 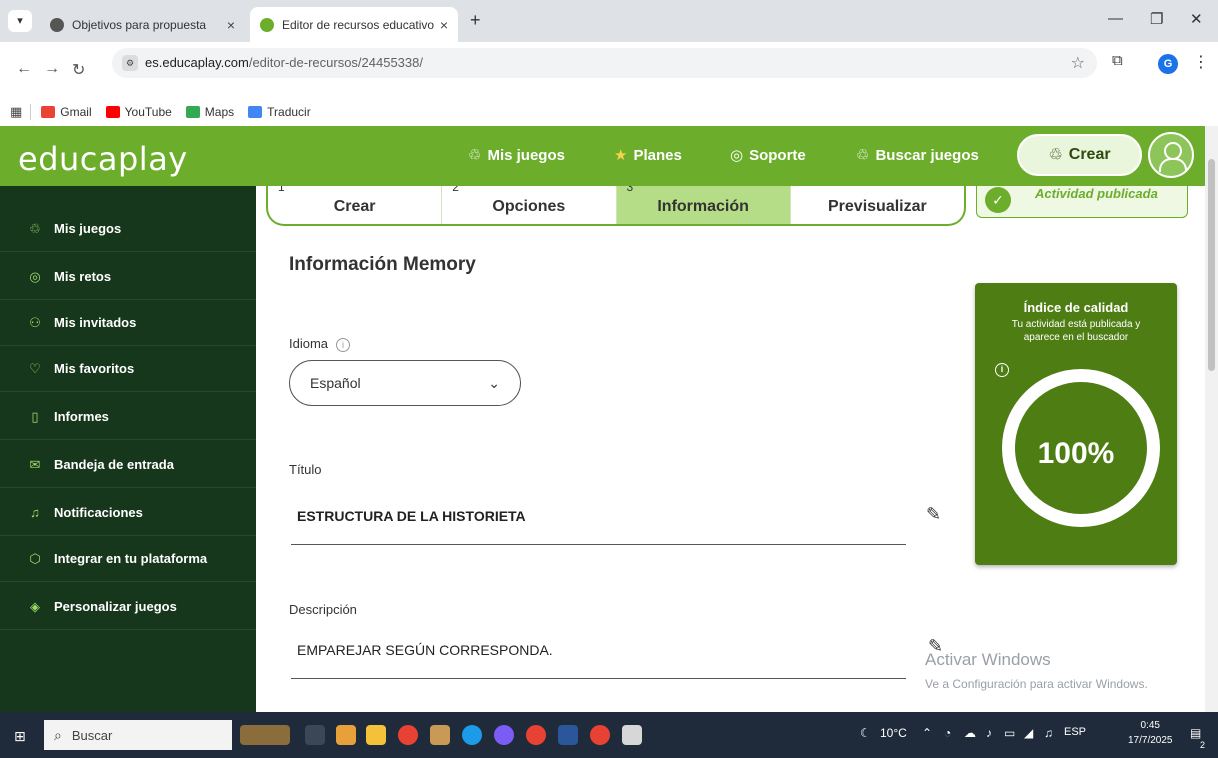 What do you see at coordinates (66, 112) in the screenshot?
I see `bookmark-gmail: Gmail` at bounding box center [66, 112].